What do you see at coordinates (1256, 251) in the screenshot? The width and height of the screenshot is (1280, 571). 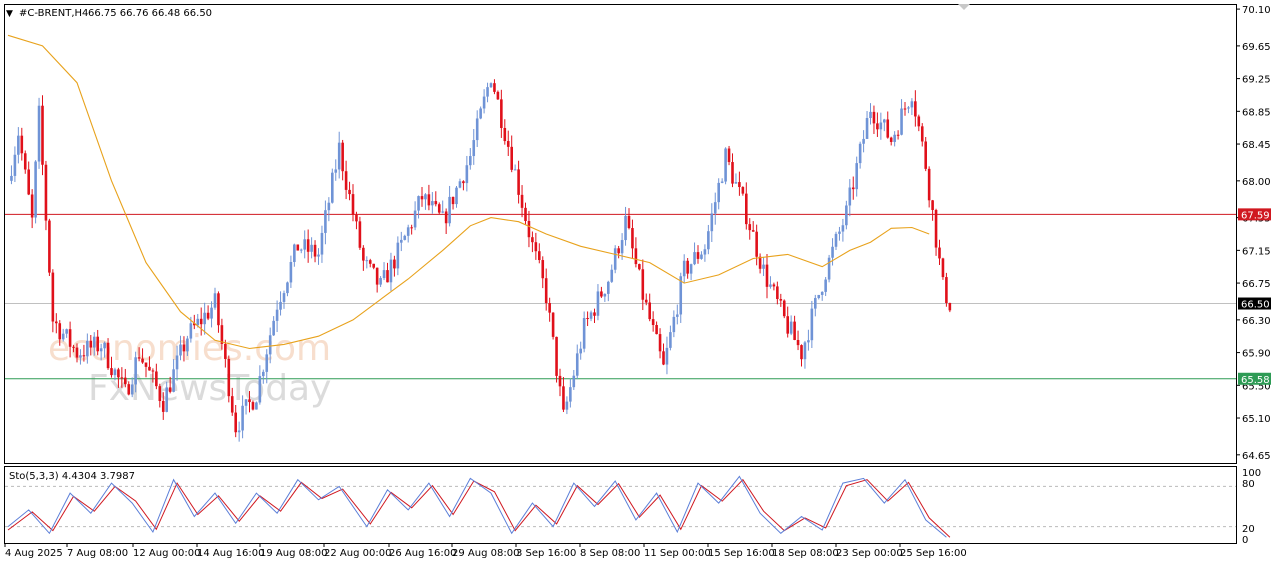 I see `price-axis-label: 67.15` at bounding box center [1256, 251].